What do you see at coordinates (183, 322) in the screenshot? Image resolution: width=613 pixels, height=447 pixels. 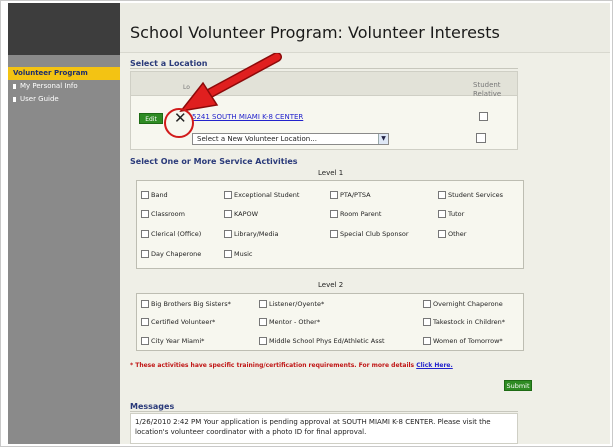 I see `activity-label: Certified Volunteer*` at bounding box center [183, 322].